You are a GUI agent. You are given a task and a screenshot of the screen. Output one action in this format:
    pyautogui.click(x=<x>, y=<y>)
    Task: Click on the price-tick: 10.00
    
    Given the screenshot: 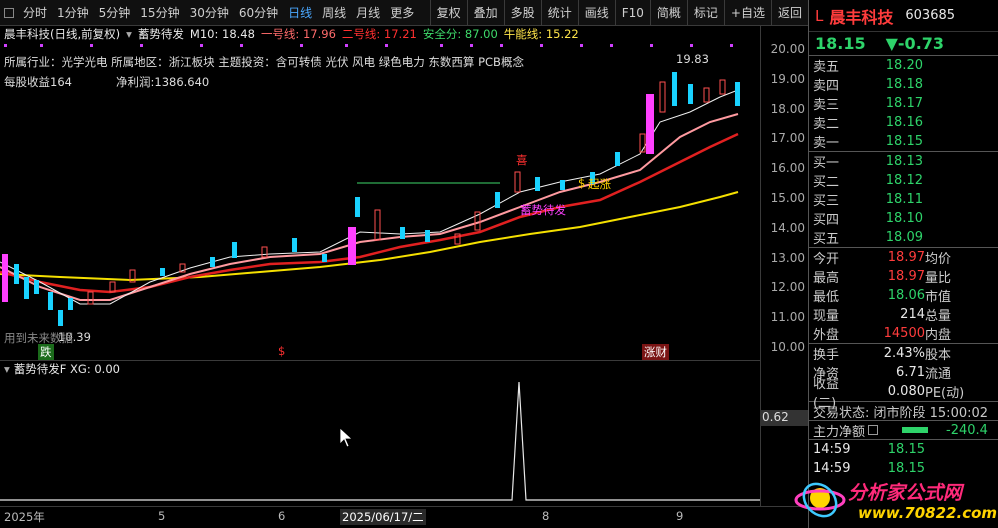 What is the action you would take?
    pyautogui.click(x=787, y=347)
    